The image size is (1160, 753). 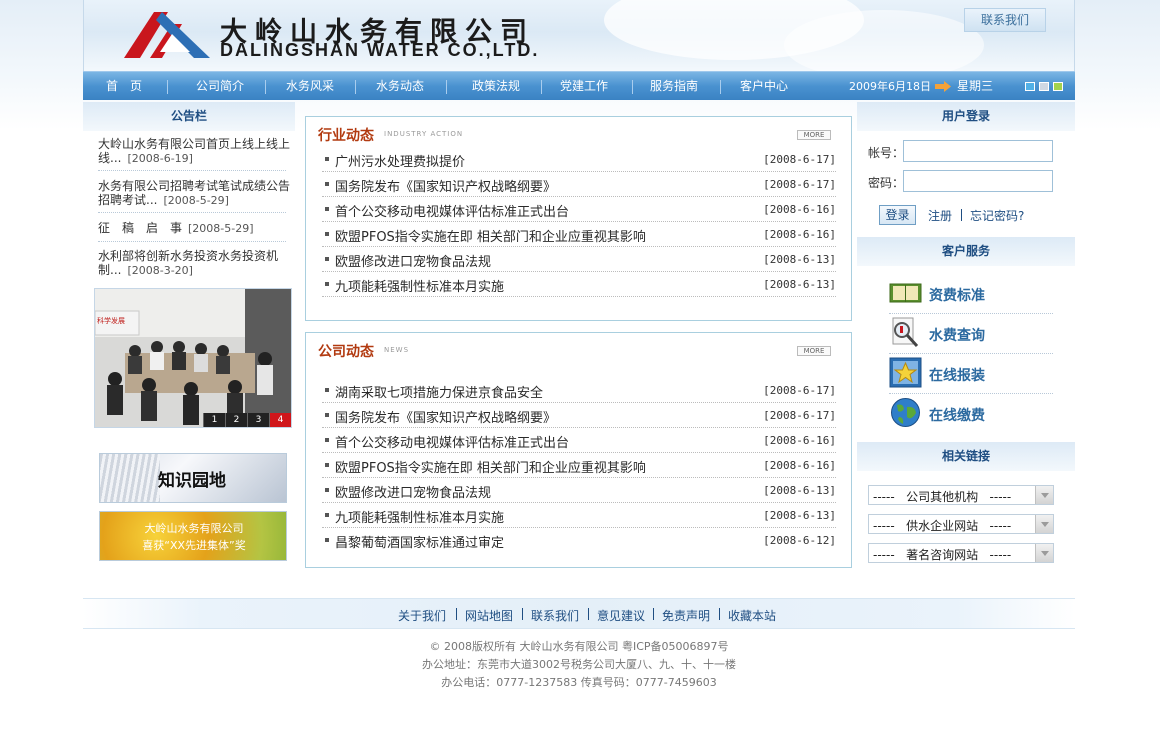 What do you see at coordinates (124, 86) in the screenshot?
I see `nav-item-home: 首 页` at bounding box center [124, 86].